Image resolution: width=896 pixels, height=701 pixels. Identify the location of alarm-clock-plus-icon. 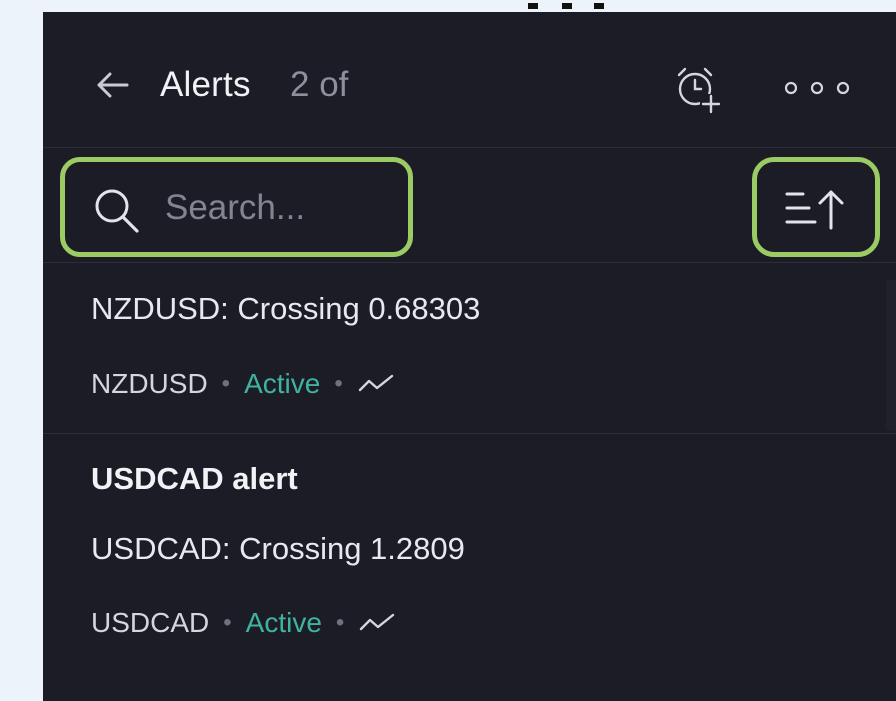
(697, 88).